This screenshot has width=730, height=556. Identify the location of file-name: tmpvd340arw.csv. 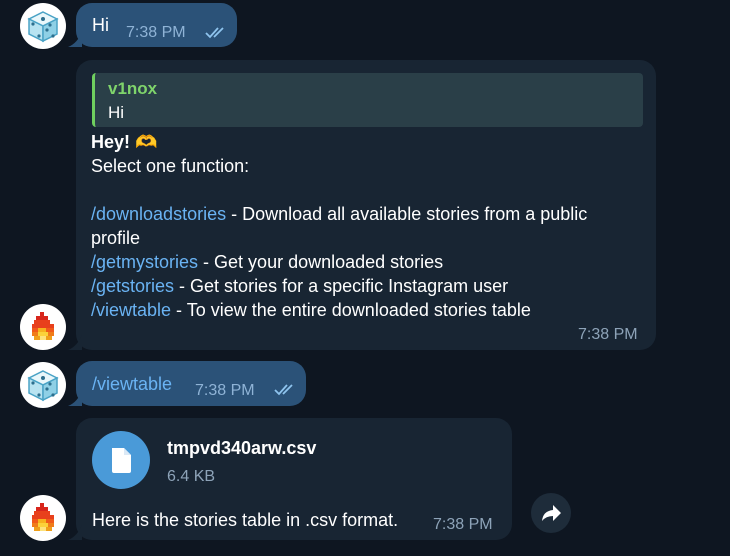
(241, 448).